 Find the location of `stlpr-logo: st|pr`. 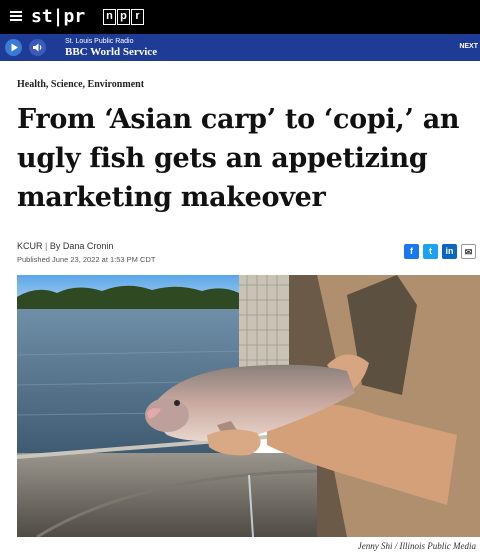

stlpr-logo: st|pr is located at coordinates (58, 17).